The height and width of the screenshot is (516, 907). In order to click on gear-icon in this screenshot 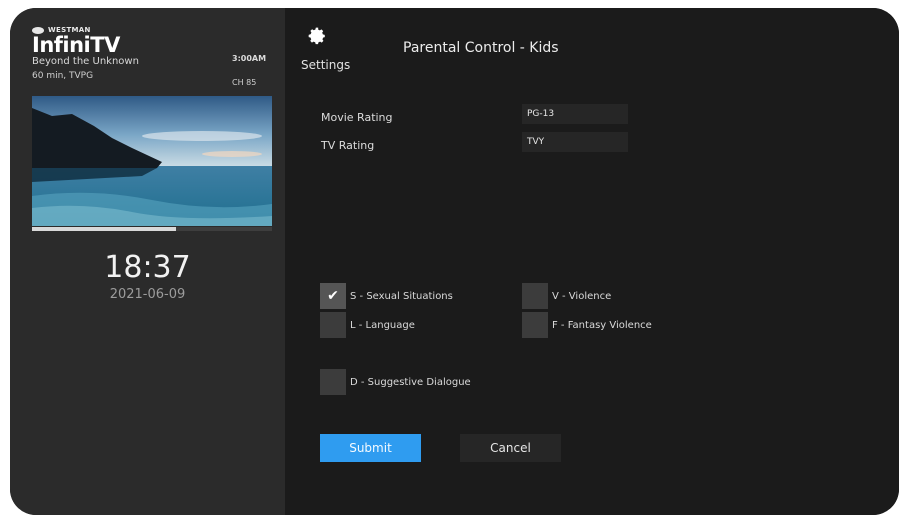, I will do `click(317, 36)`.